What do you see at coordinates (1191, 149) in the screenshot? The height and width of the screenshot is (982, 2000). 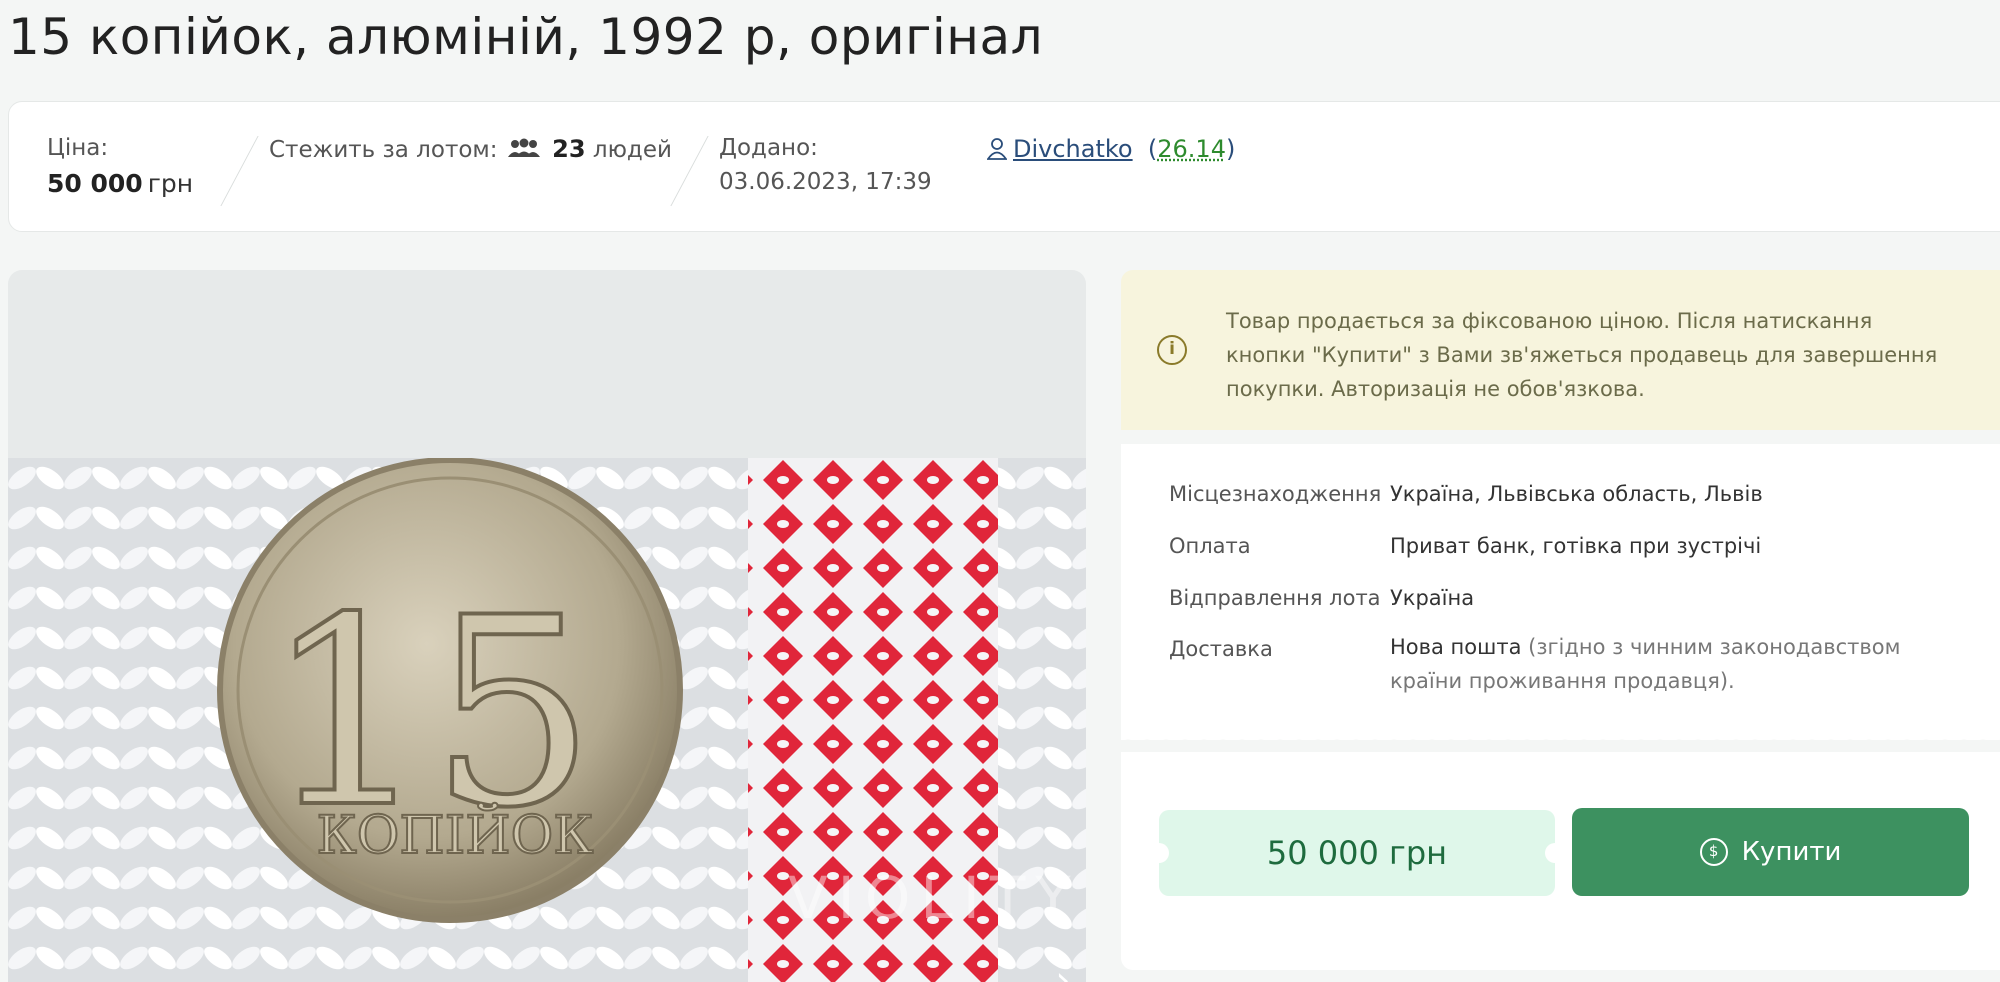 I see `seller-rating-link: 26.14` at bounding box center [1191, 149].